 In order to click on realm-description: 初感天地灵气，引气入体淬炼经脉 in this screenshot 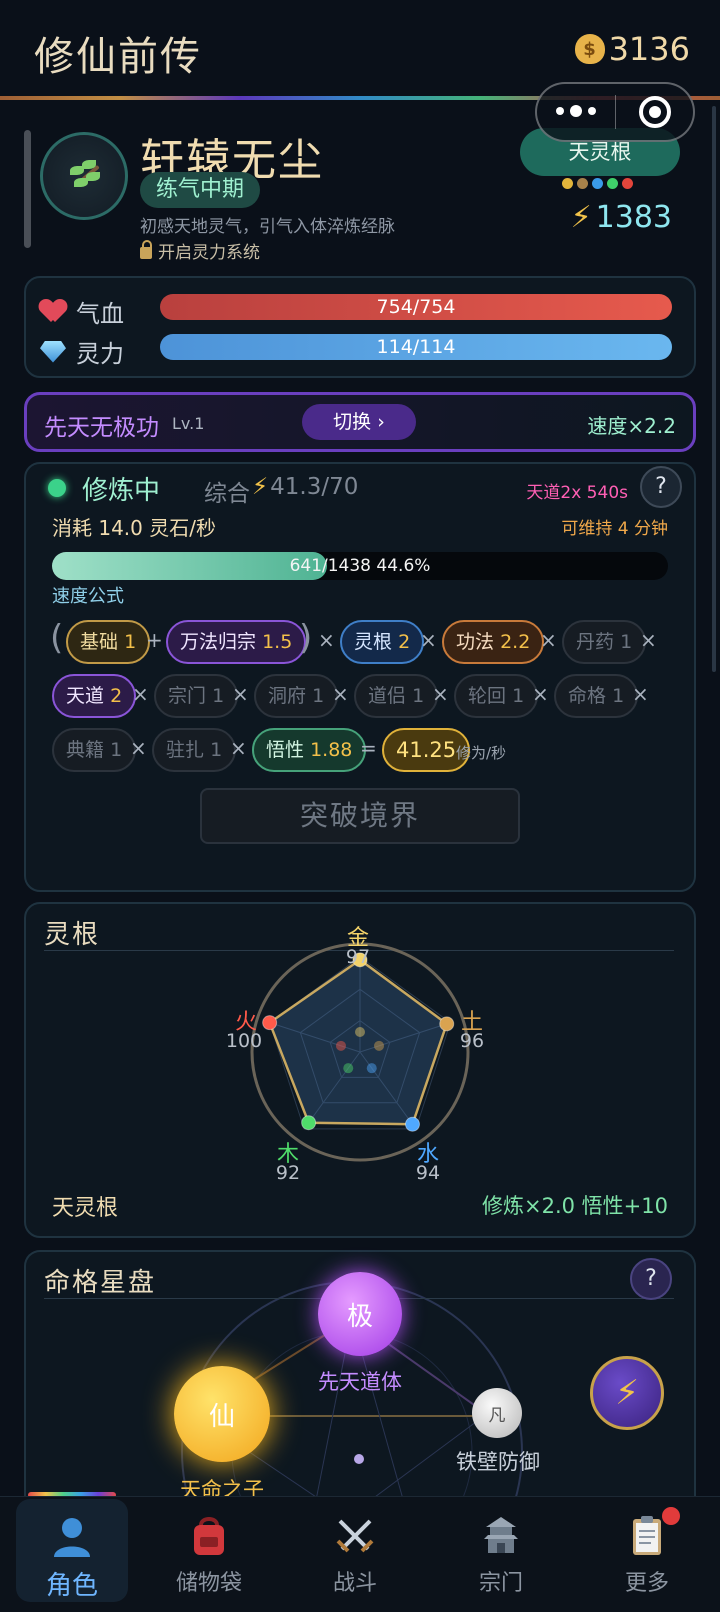, I will do `click(267, 227)`.